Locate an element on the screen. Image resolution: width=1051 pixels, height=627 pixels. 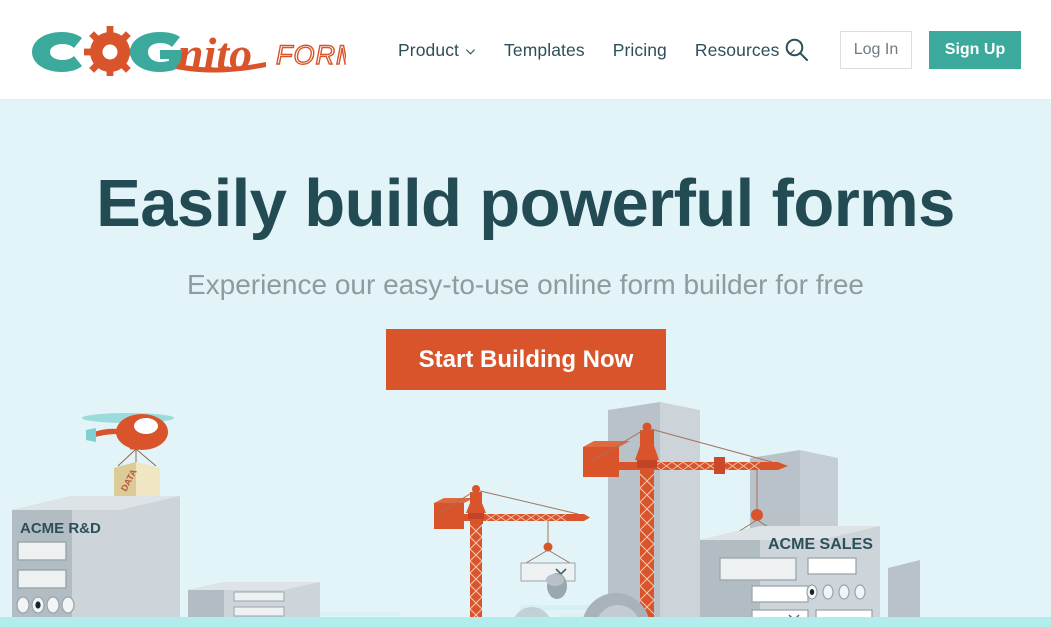
nav-item-product: Product is located at coordinates (437, 50).